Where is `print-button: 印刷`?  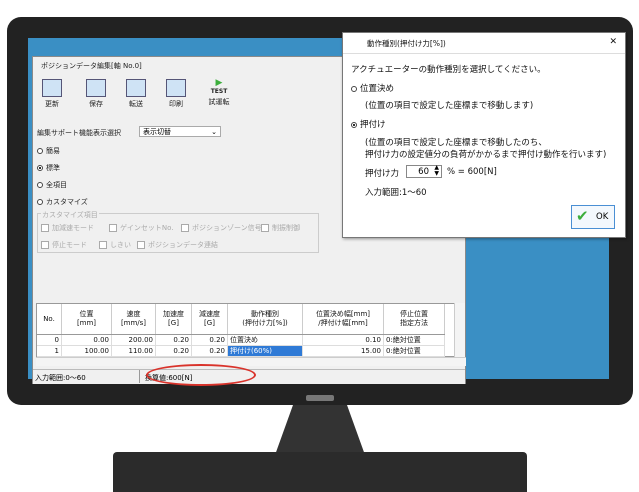 print-button: 印刷 is located at coordinates (176, 96).